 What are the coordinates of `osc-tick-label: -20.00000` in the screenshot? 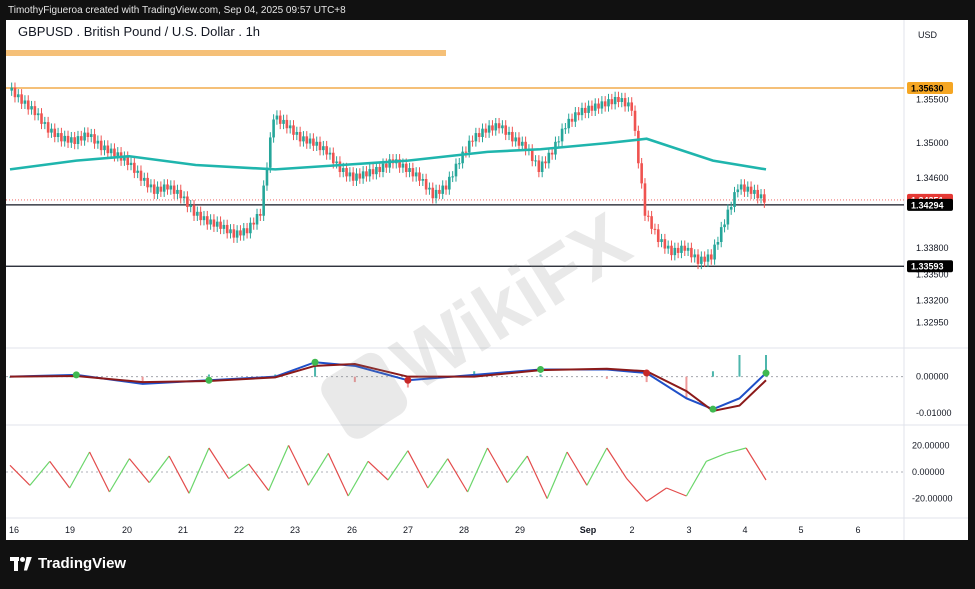 It's located at (932, 499).